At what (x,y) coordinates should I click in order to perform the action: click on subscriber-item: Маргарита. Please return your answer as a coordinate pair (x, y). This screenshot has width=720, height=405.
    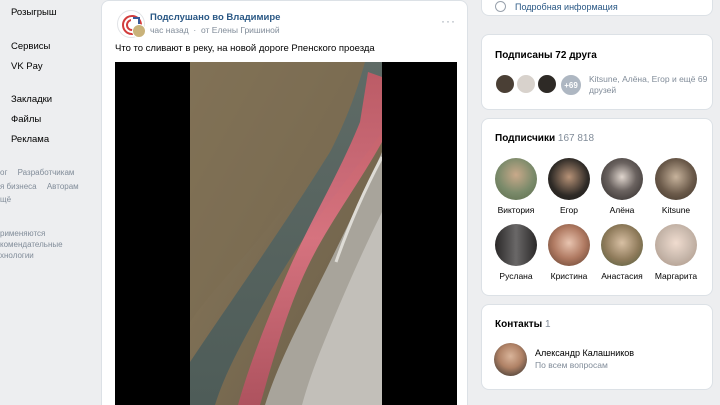
    Looking at the image, I should click on (676, 252).